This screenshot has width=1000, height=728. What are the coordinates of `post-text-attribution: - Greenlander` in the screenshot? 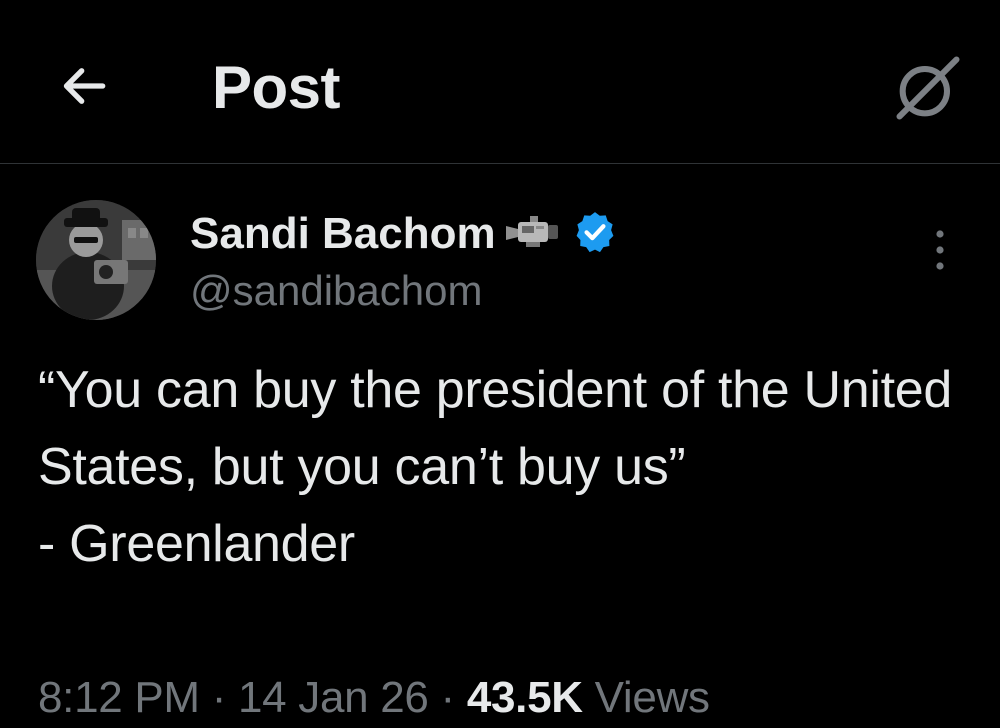 It's located at (196, 544).